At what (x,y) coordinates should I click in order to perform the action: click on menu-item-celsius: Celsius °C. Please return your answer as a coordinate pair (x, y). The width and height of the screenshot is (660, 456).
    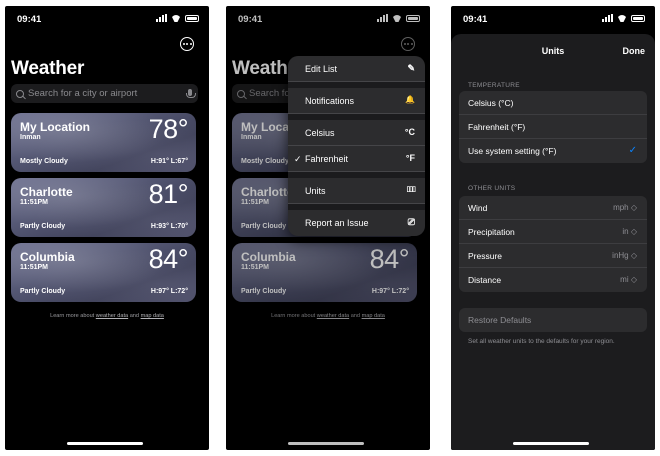
    Looking at the image, I should click on (356, 133).